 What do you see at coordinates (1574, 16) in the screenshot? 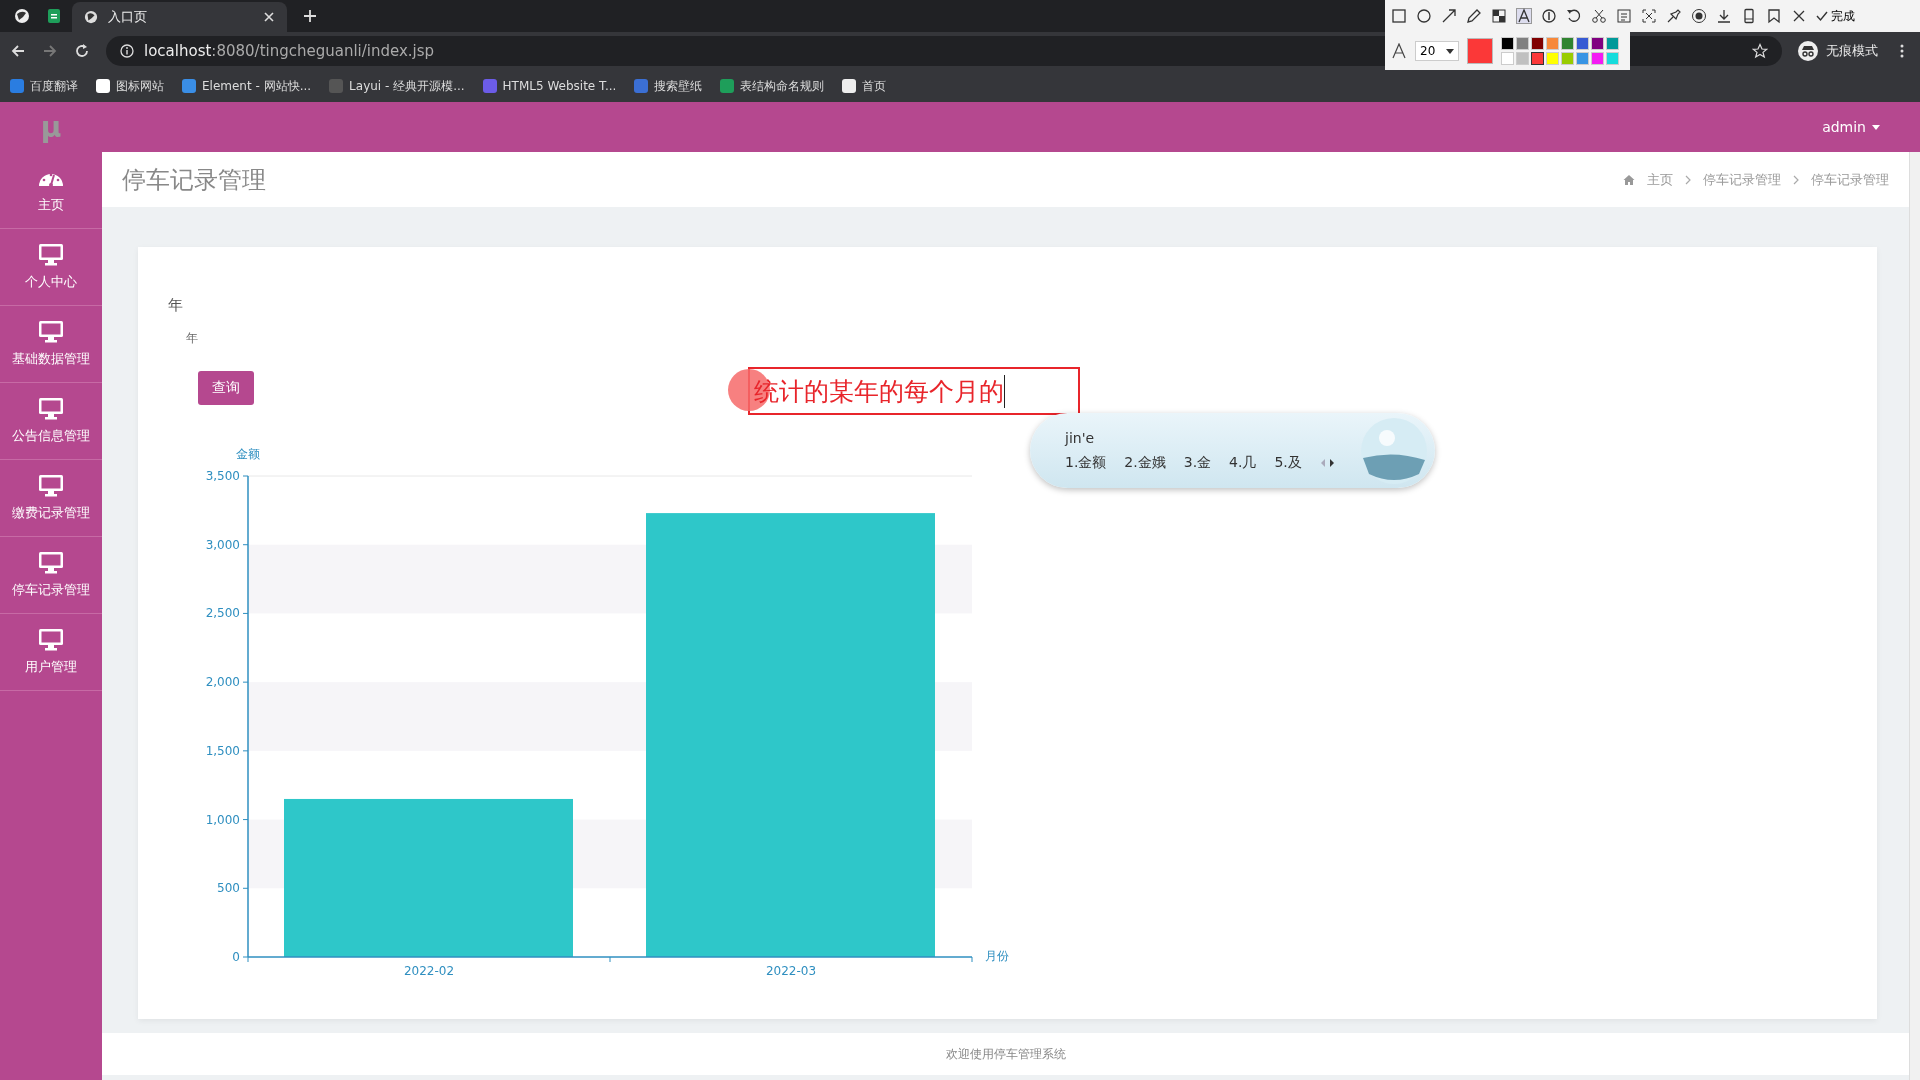
I see `undo-icon` at bounding box center [1574, 16].